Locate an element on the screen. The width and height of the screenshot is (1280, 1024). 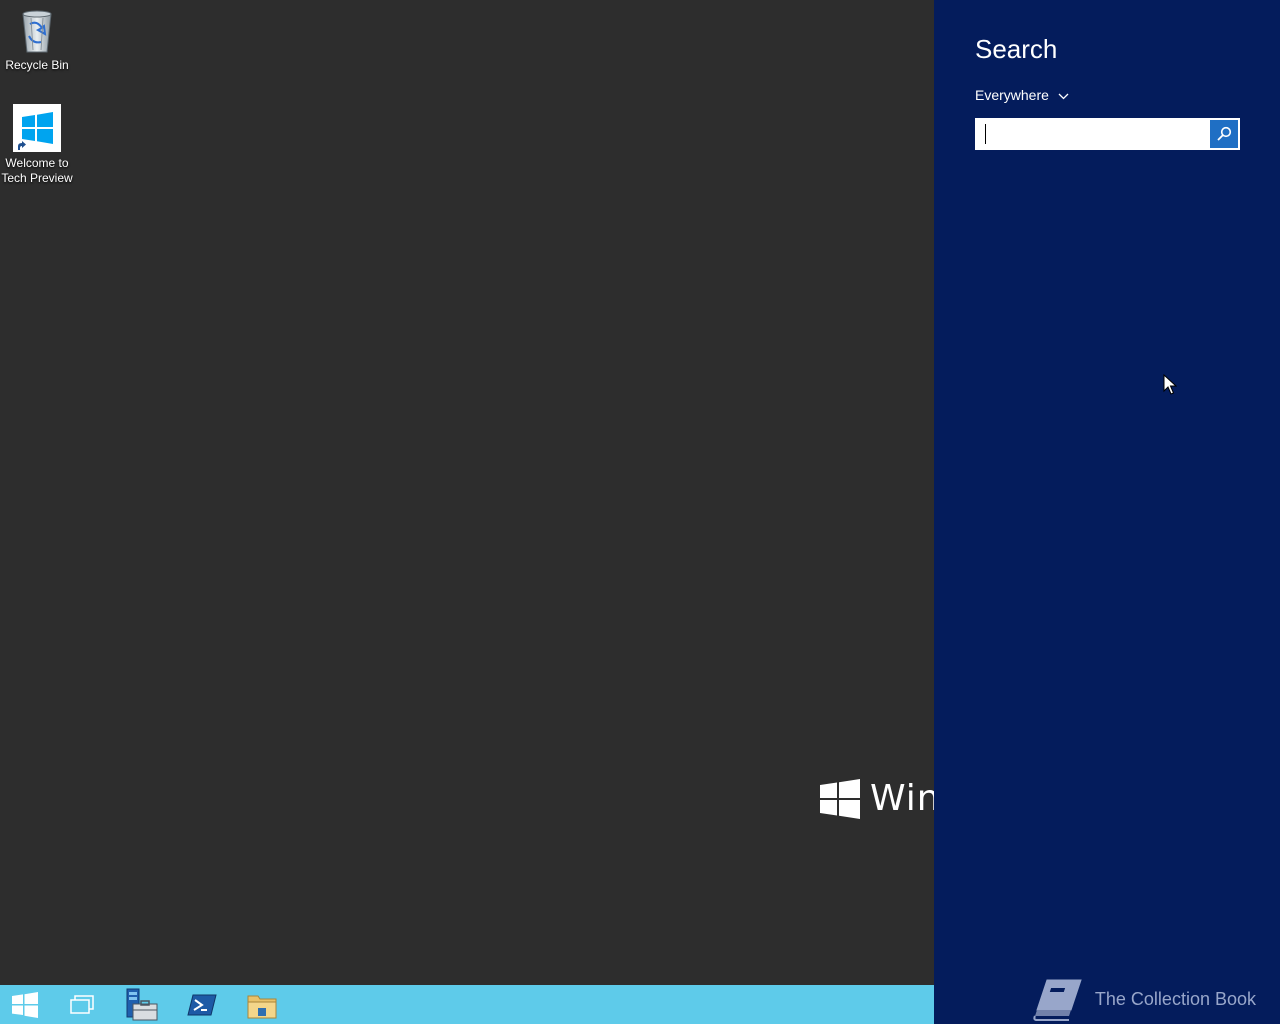
powershell-icon is located at coordinates (202, 1004).